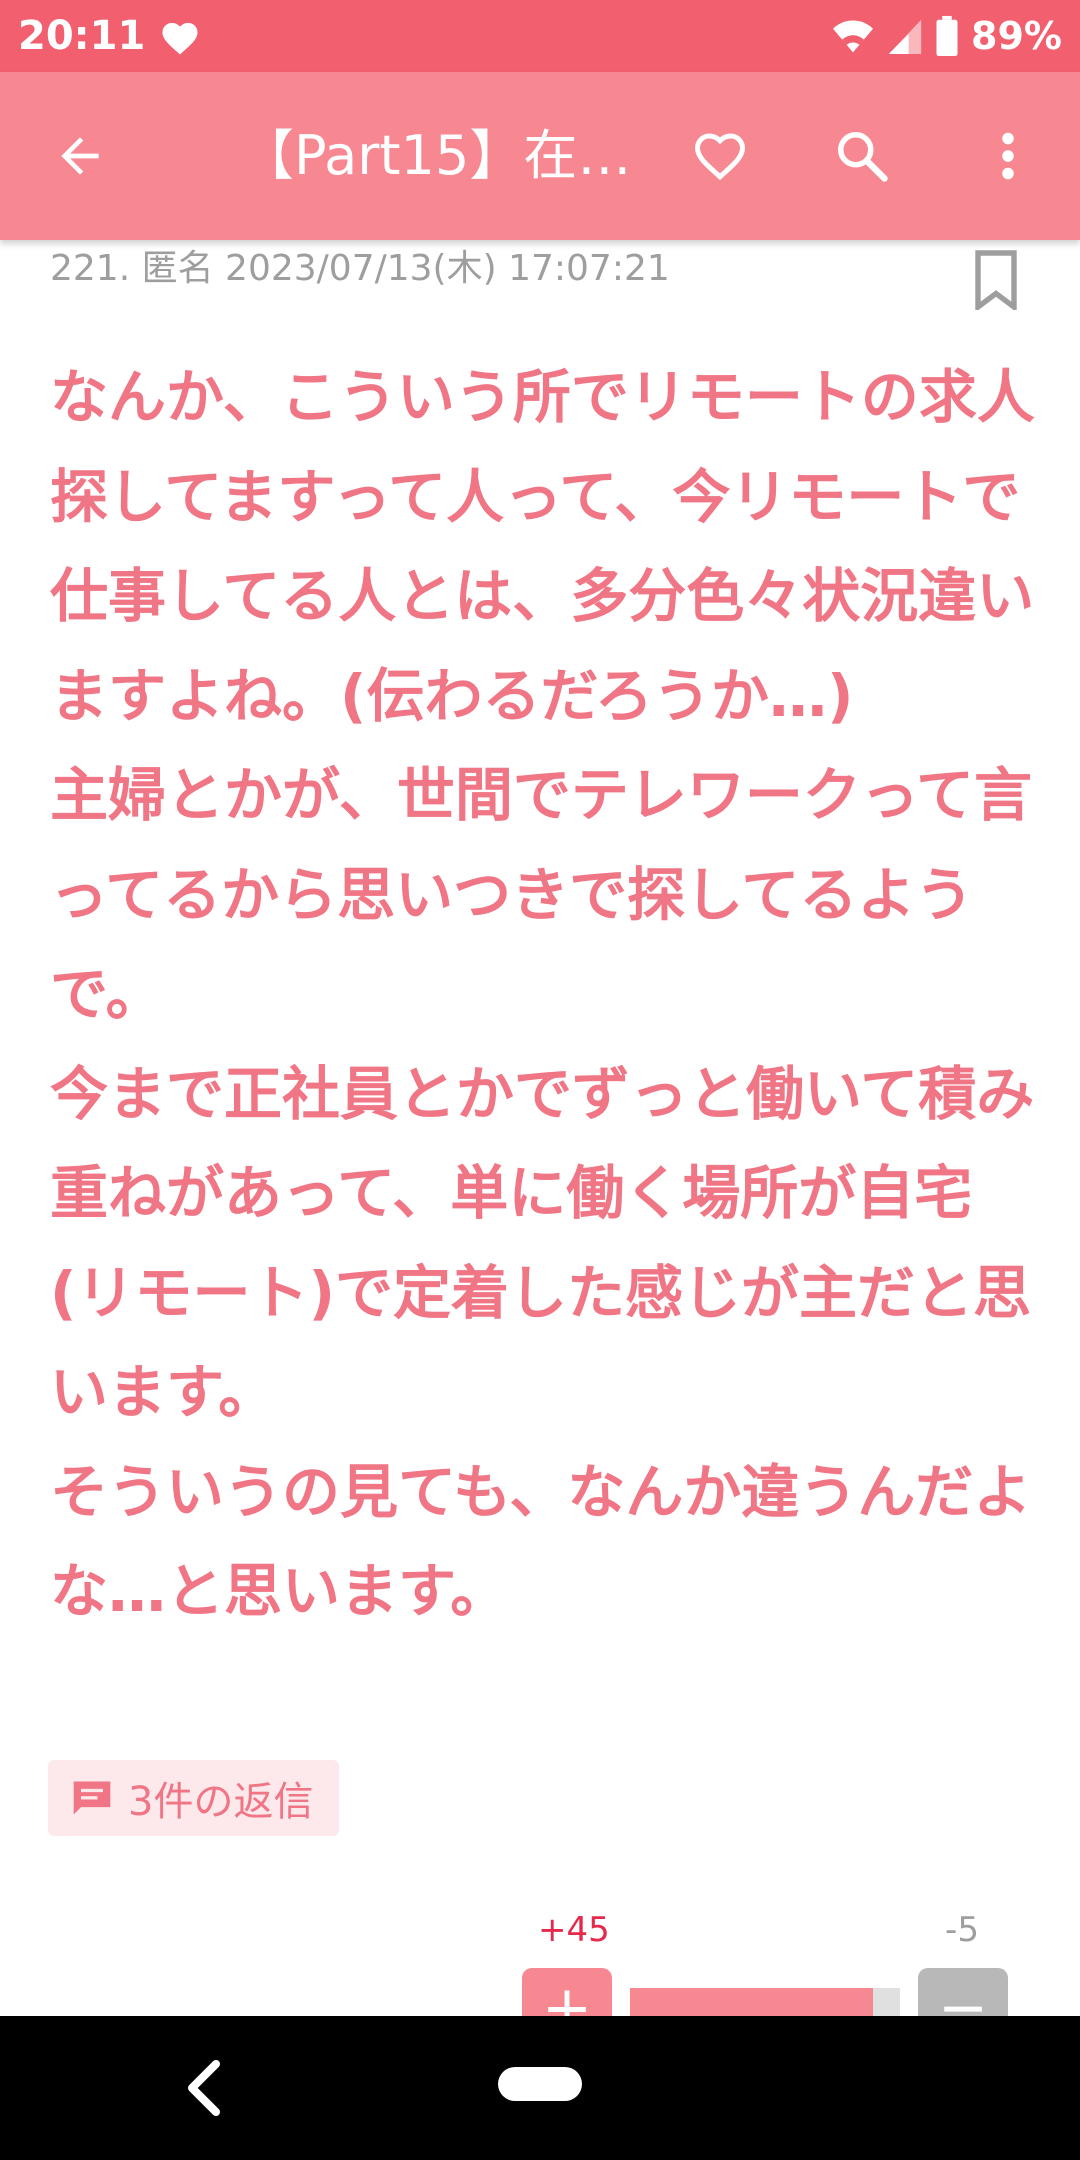 This screenshot has height=2160, width=1080. I want to click on more-vert-icon, so click(1008, 156).